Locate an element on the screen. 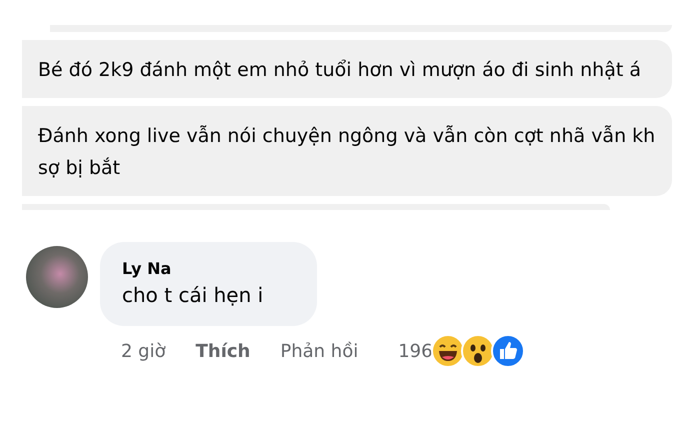  comment-text: cho t cái hẹn i is located at coordinates (193, 295).